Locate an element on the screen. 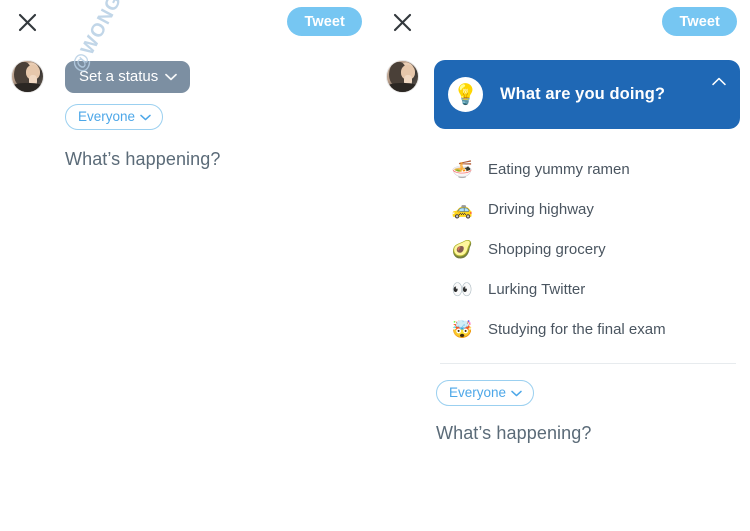  right-composer-section: Everyone What’s happening? is located at coordinates (587, 404).